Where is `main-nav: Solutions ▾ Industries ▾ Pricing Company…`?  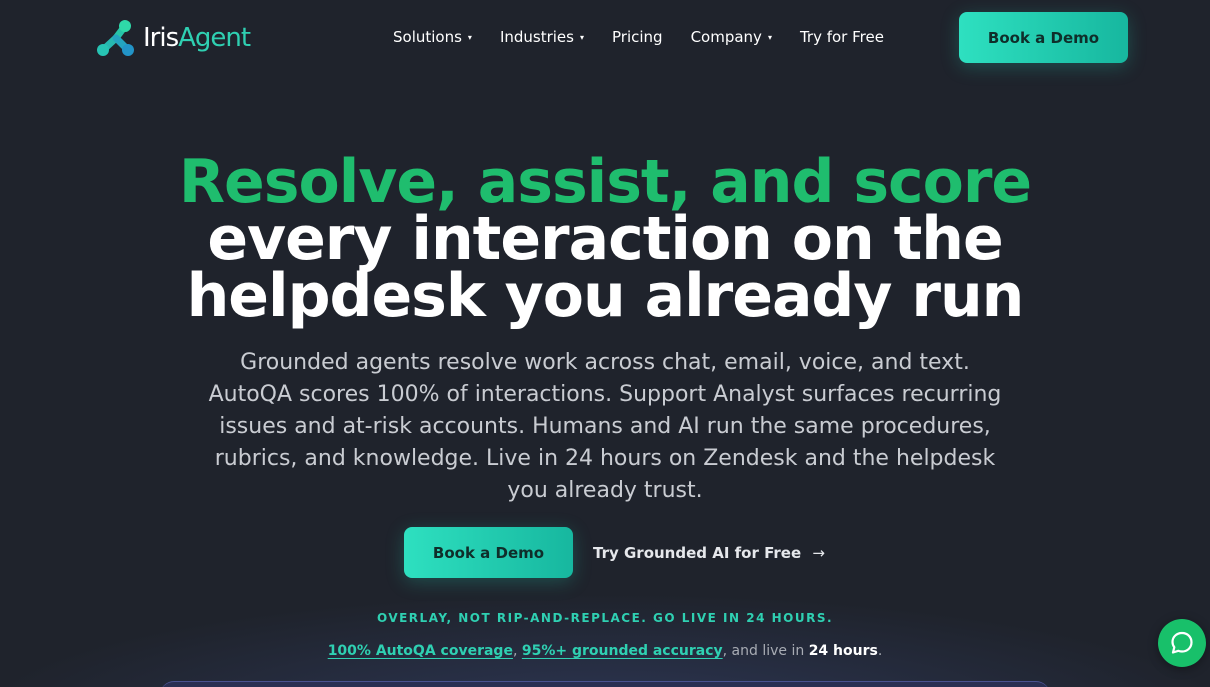
main-nav: Solutions ▾ Industries ▾ Pricing Company… is located at coordinates (652, 37).